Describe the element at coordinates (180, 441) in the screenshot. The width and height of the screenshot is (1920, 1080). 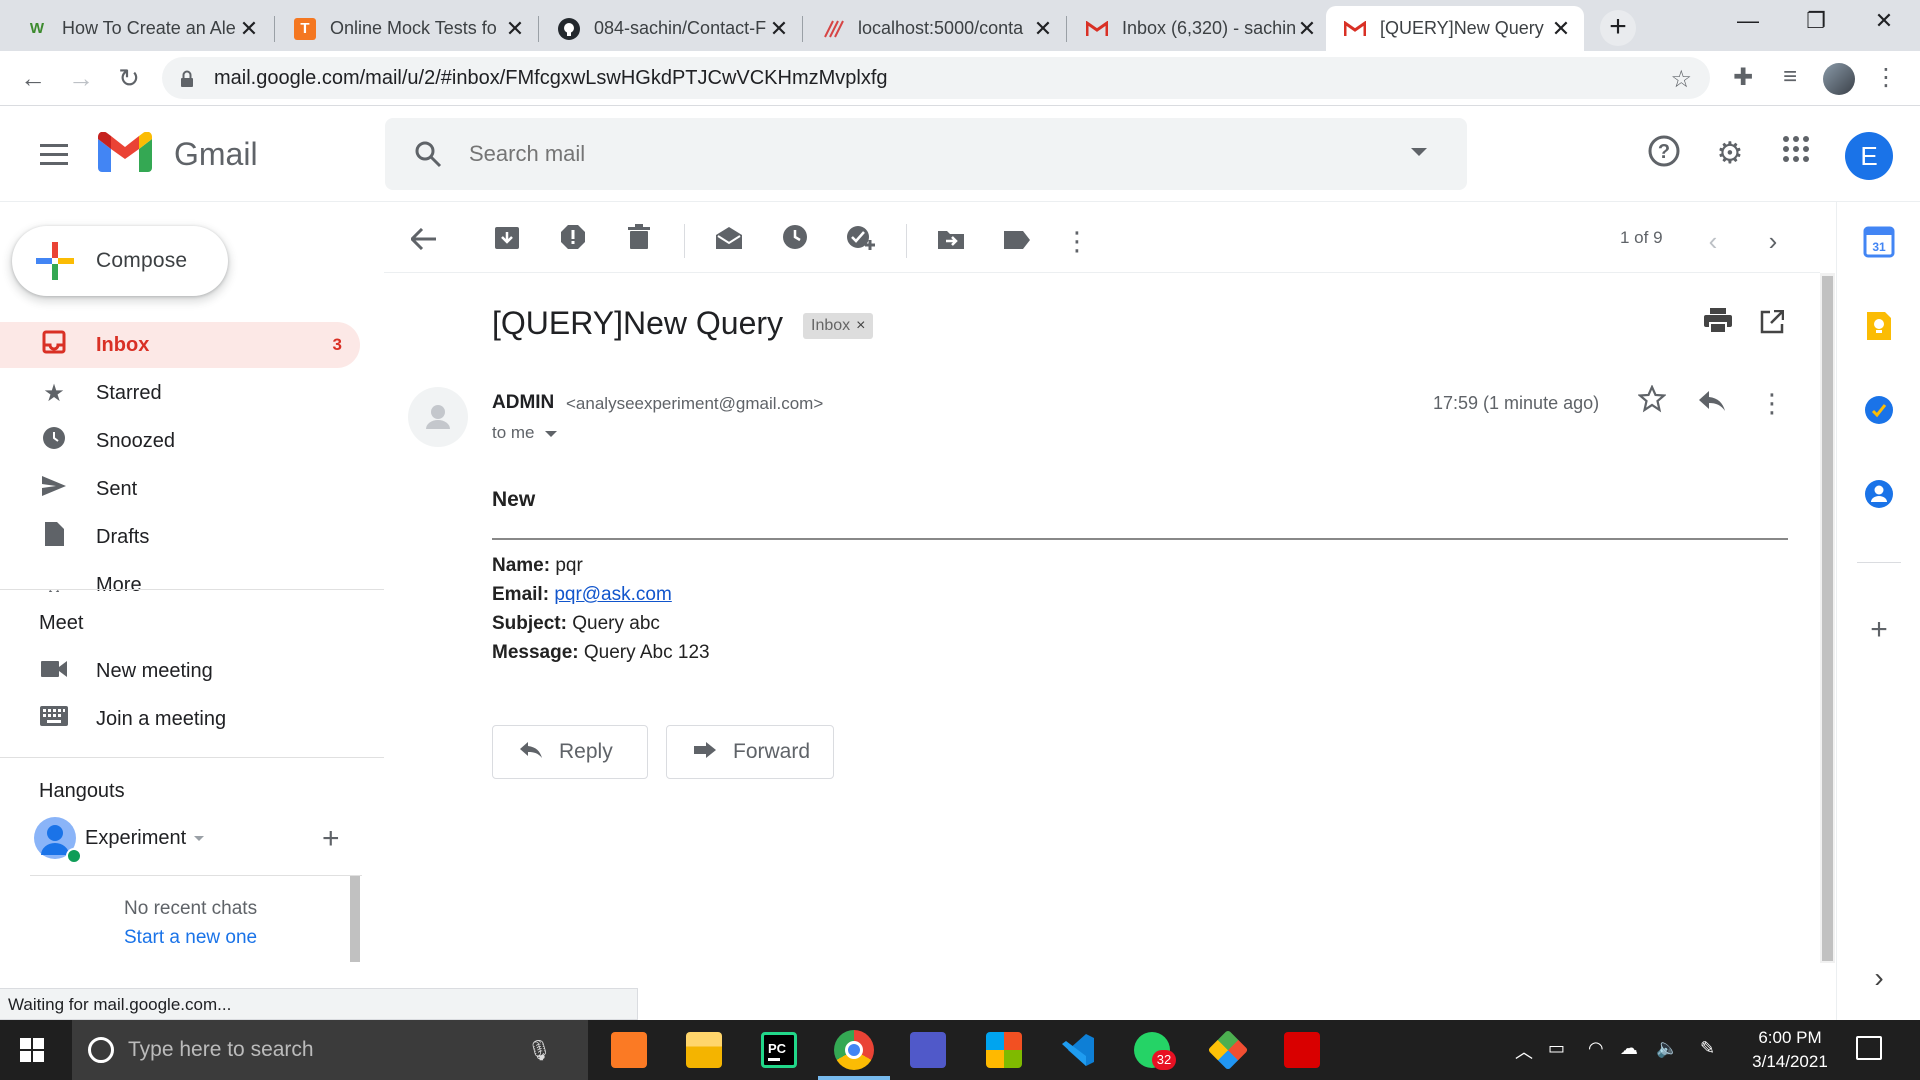
I see `sidebar-item-snoozed: Snoozed` at that location.